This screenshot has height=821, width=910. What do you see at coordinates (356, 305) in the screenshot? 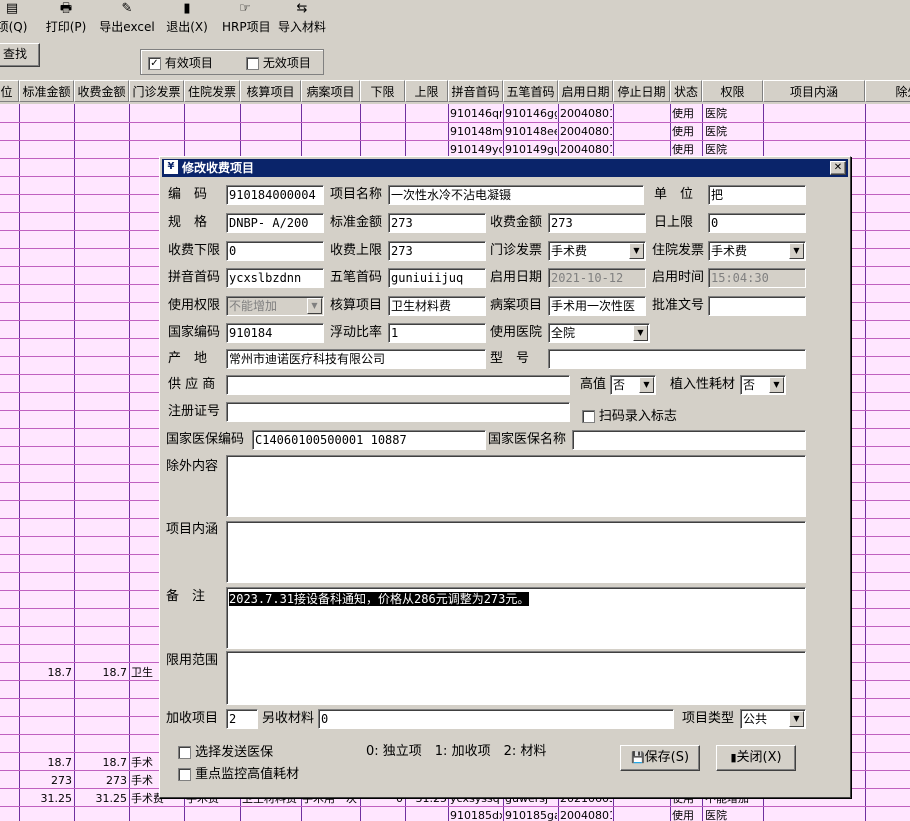
I see `accounting-item-label: 核算项目` at bounding box center [356, 305].